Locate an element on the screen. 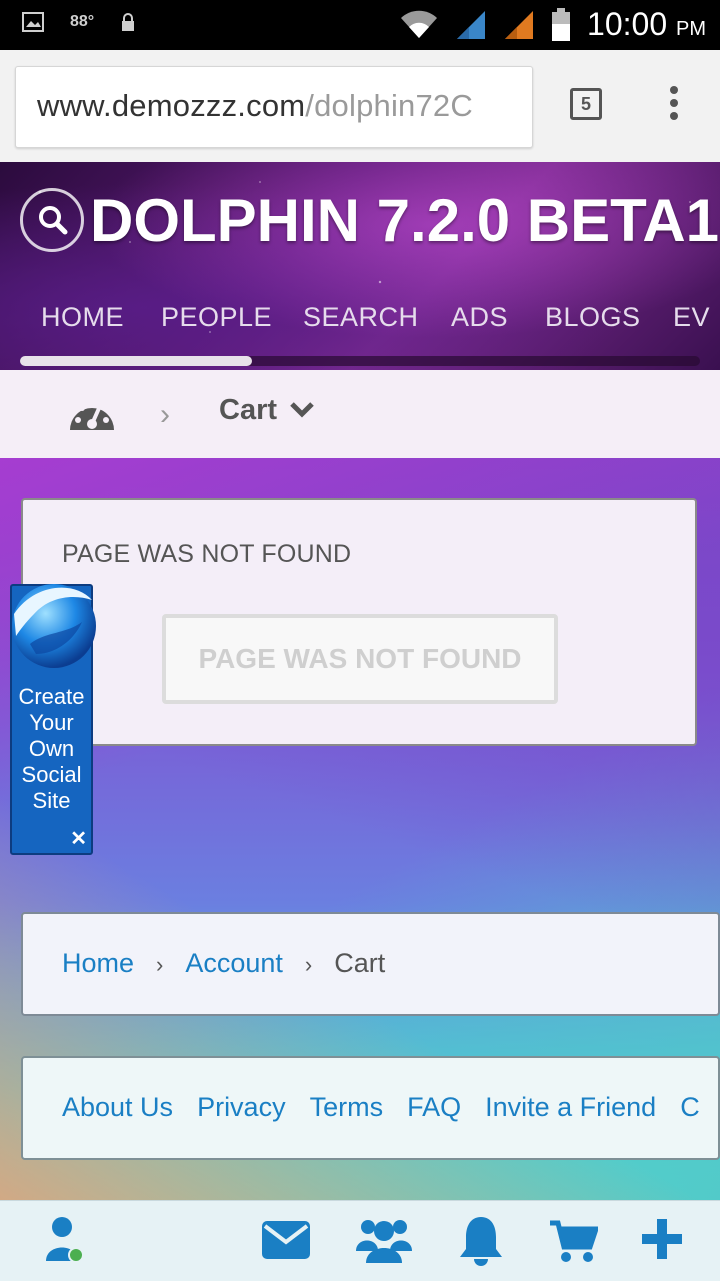  crumb-current-dropdown: Cart is located at coordinates (267, 410).